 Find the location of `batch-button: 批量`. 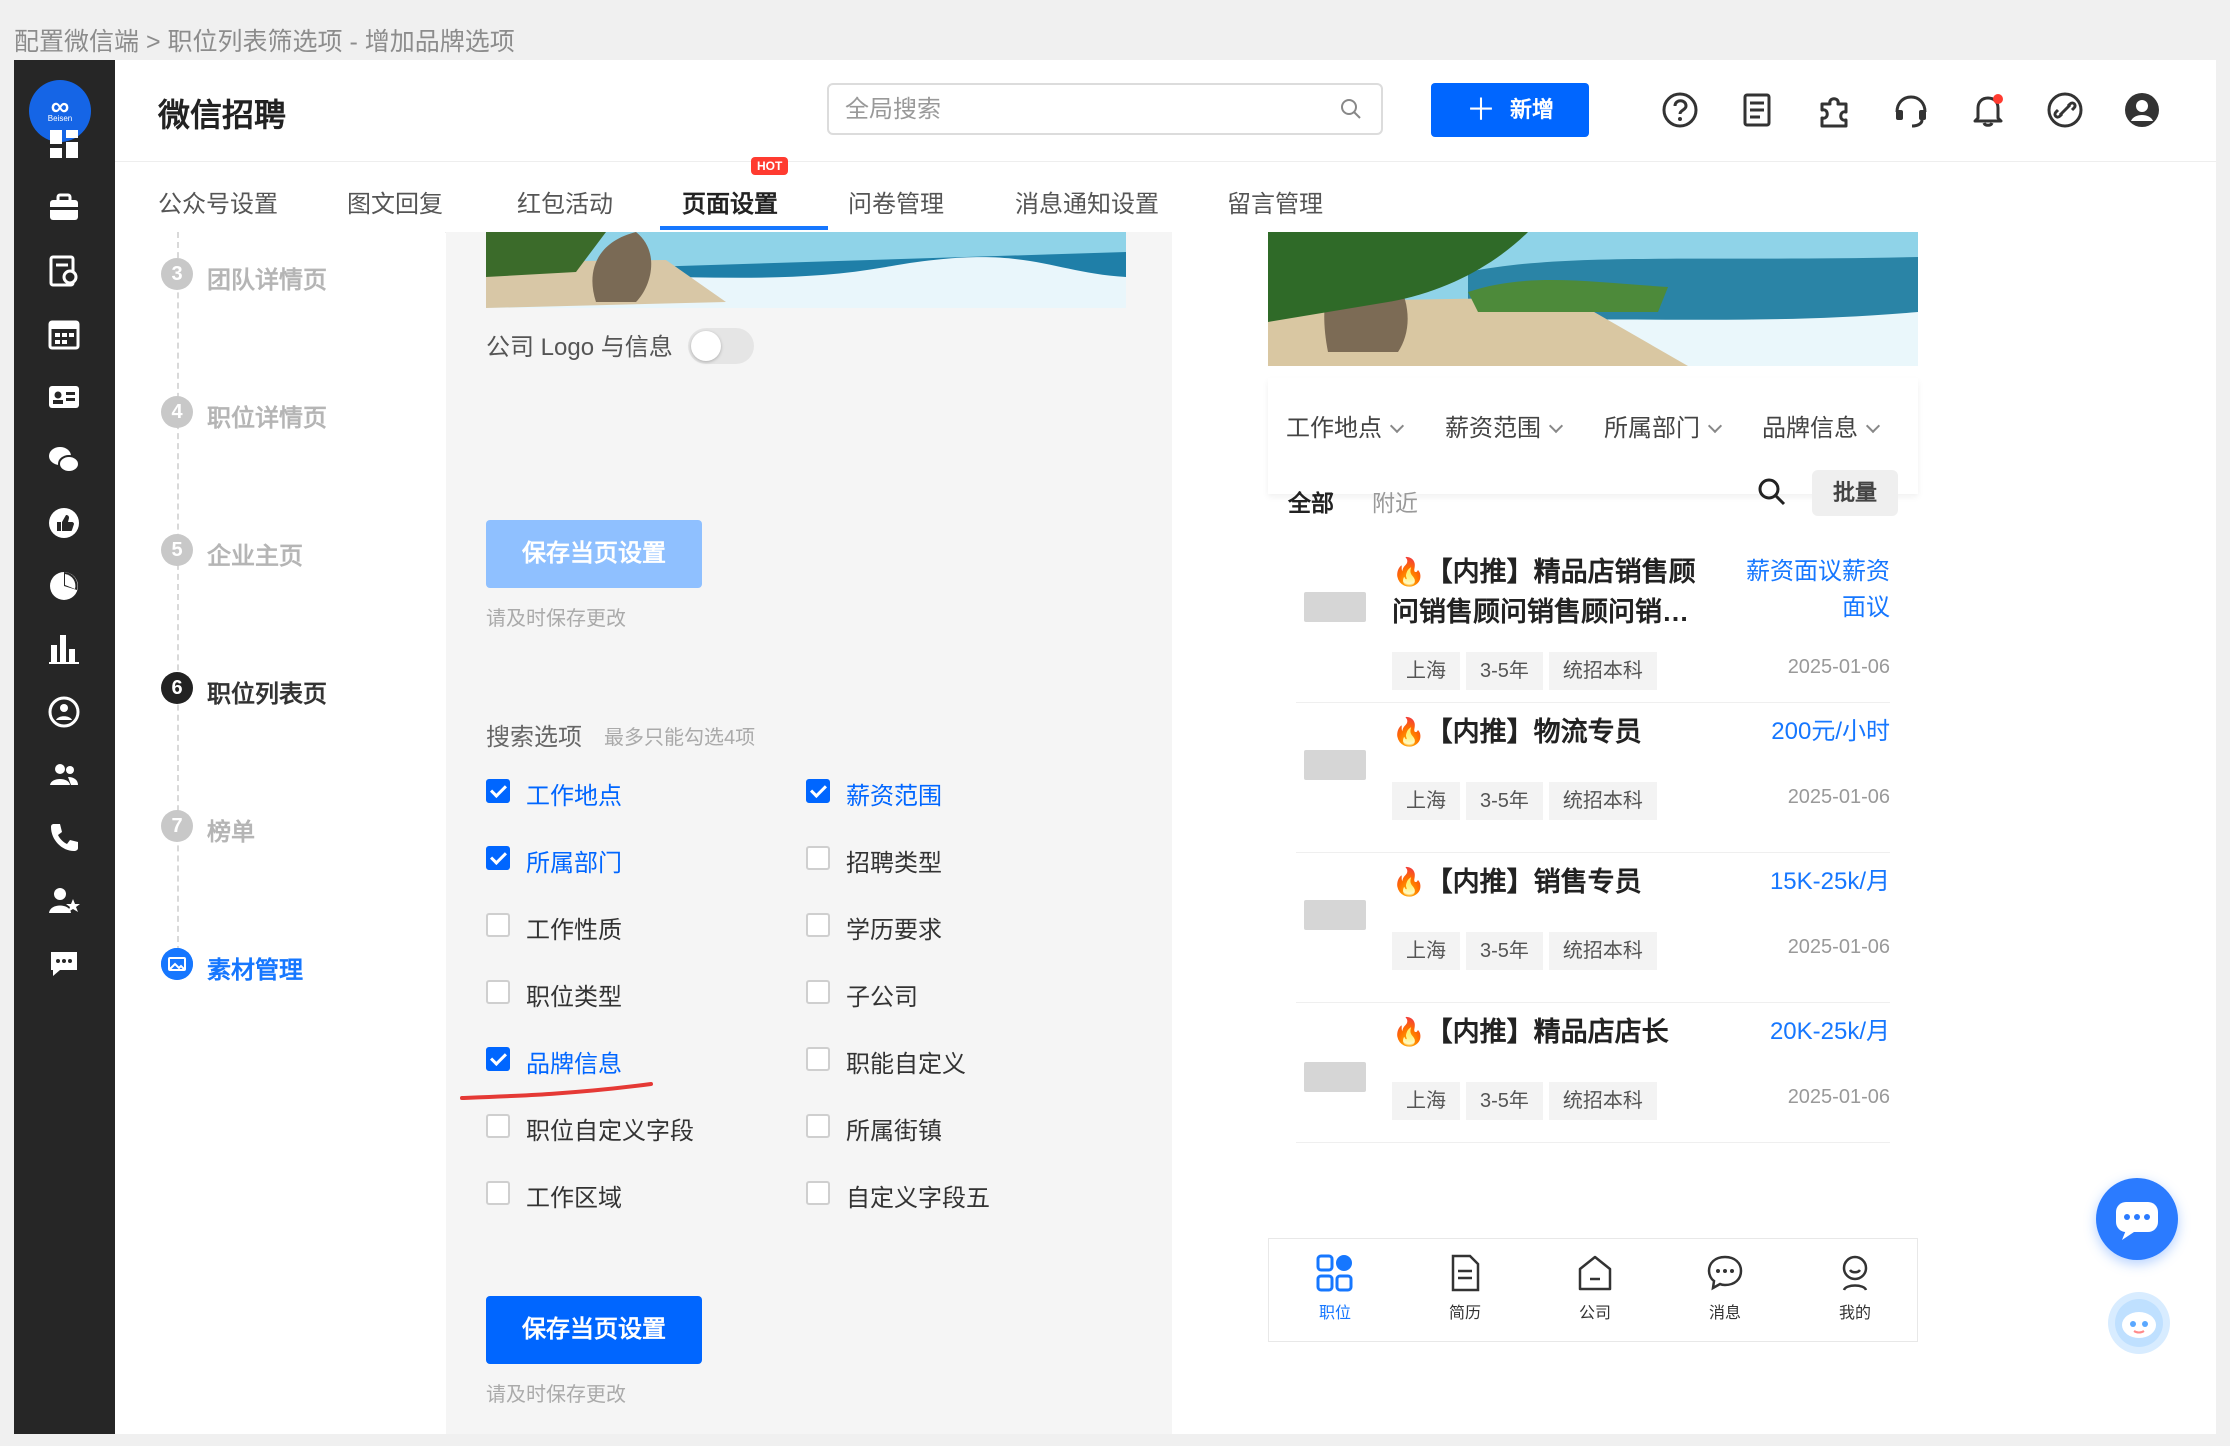

batch-button: 批量 is located at coordinates (1855, 493).